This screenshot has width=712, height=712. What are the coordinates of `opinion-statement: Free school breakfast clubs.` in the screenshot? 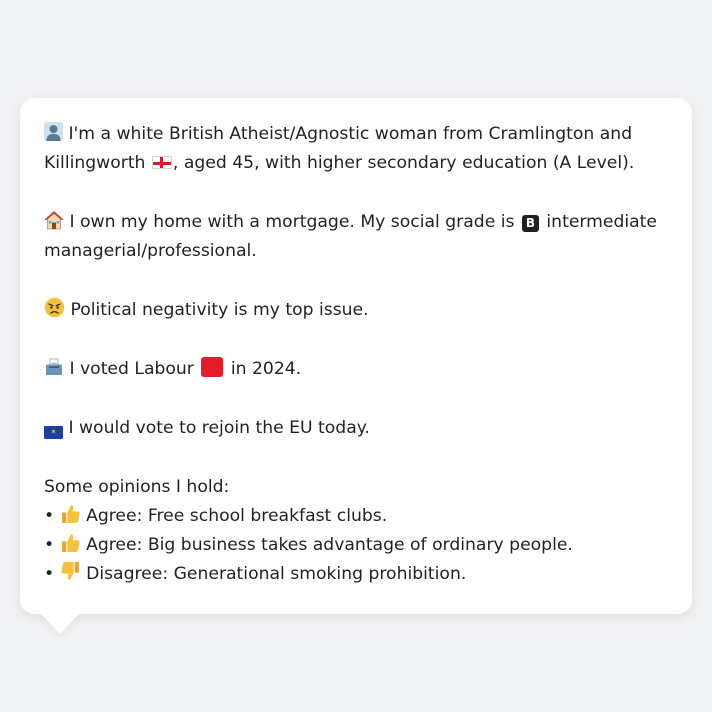 It's located at (267, 515).